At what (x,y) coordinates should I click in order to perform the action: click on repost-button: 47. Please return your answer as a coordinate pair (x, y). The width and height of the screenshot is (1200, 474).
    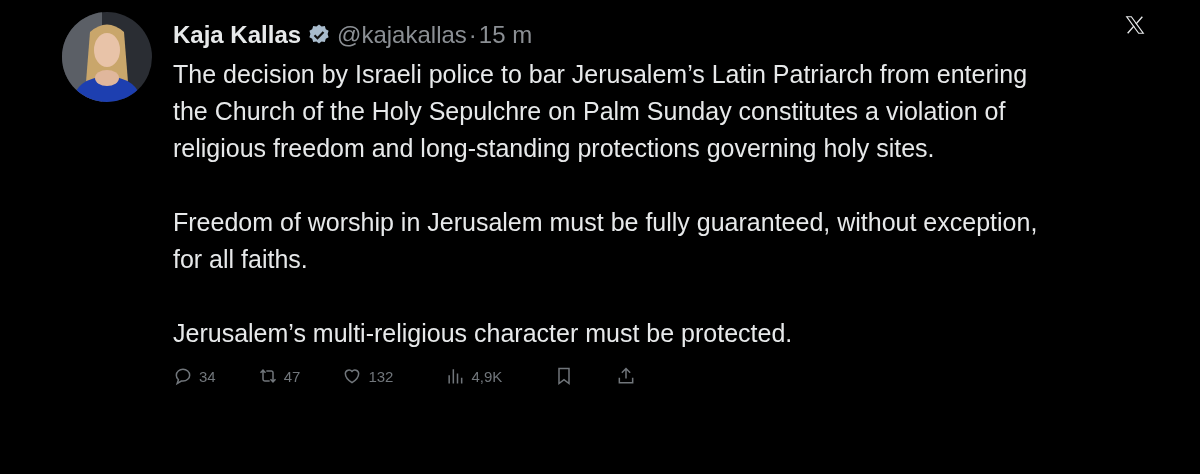
    Looking at the image, I should click on (279, 376).